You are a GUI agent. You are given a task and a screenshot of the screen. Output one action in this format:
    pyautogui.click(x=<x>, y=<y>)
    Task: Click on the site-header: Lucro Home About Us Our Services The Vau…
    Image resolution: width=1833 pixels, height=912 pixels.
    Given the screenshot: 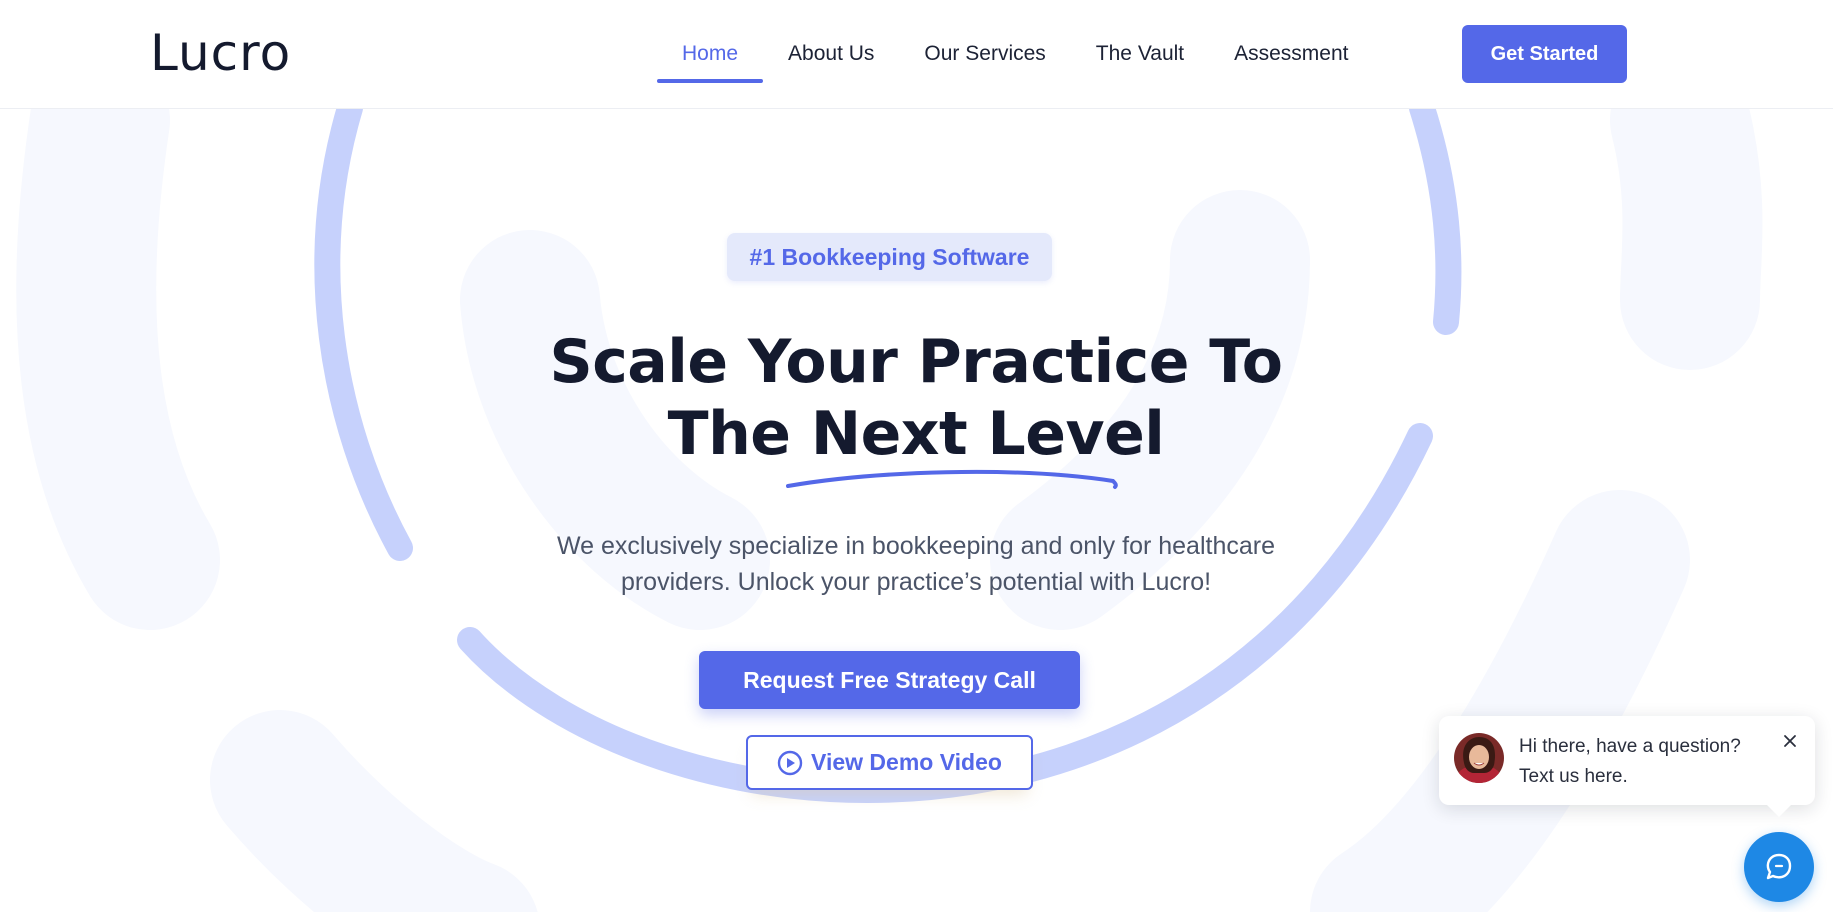 What is the action you would take?
    pyautogui.click(x=916, y=54)
    